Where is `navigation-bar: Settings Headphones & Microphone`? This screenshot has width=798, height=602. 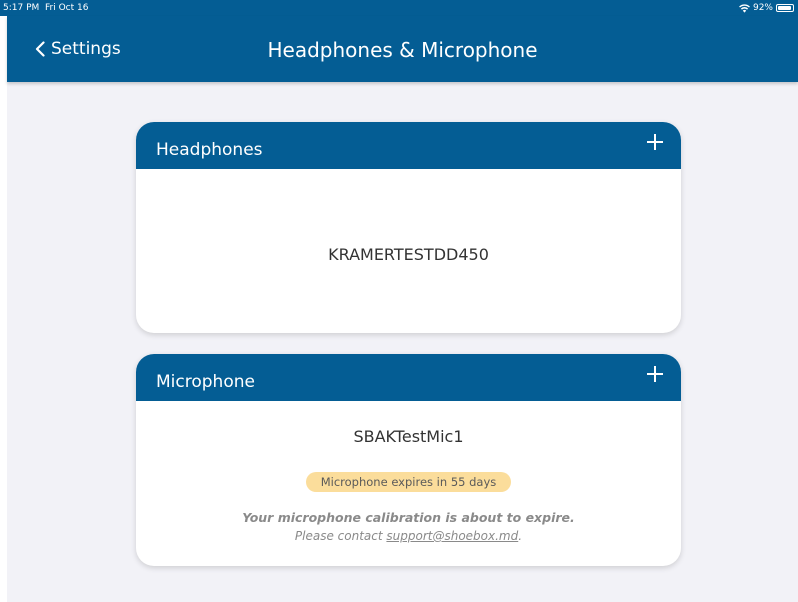
navigation-bar: Settings Headphones & Microphone is located at coordinates (402, 49).